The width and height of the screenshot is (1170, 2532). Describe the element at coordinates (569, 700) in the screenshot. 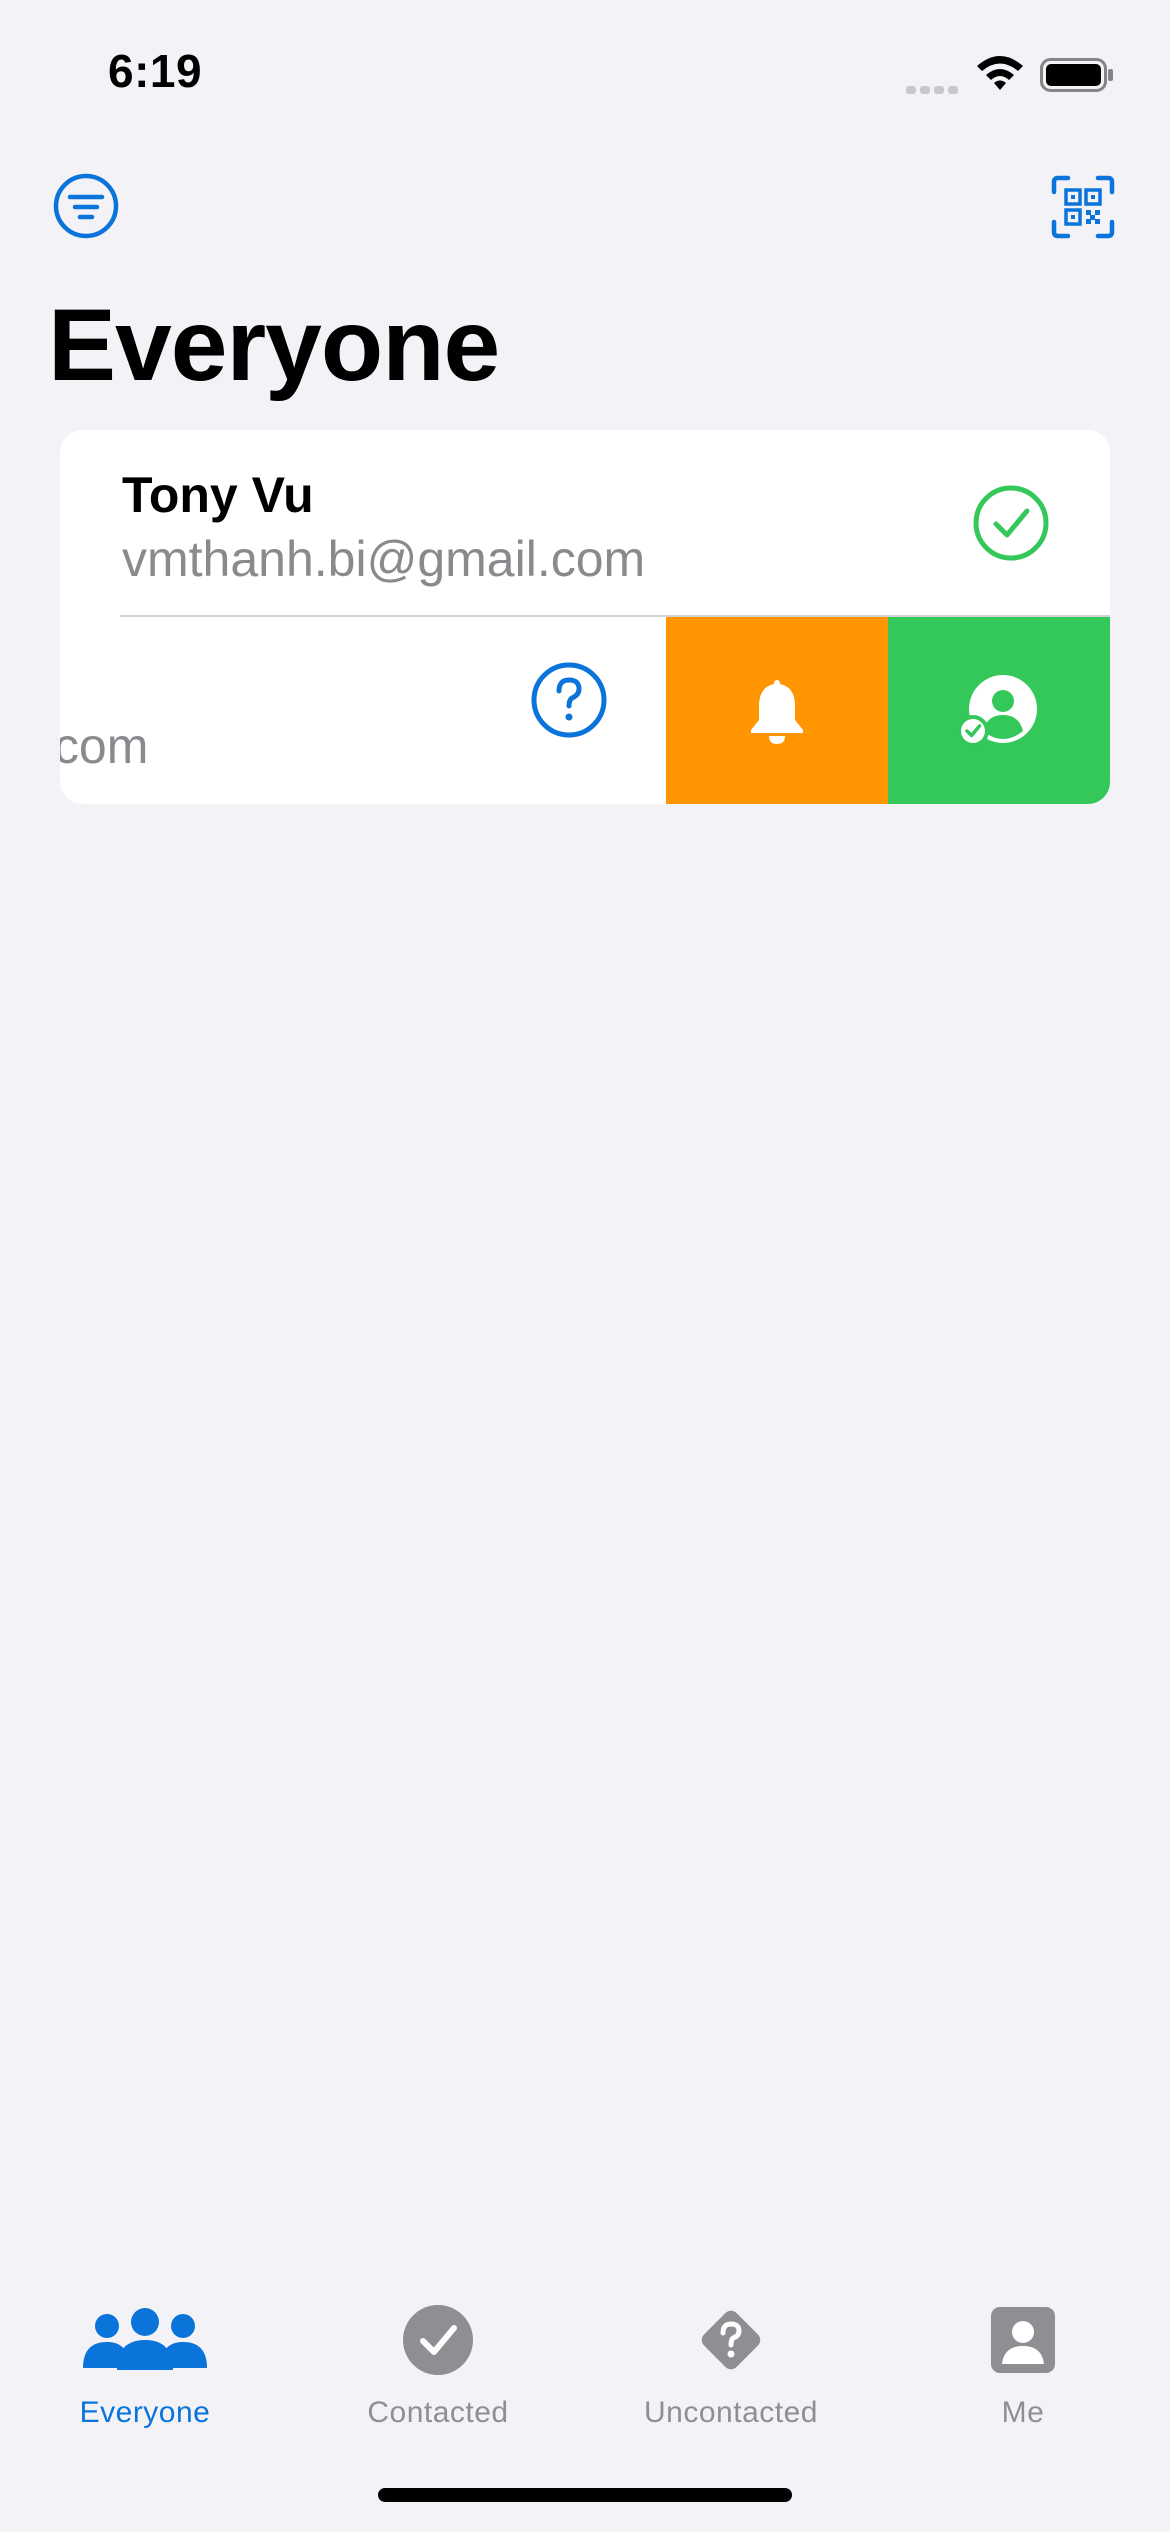

I see `question-circle-icon` at that location.